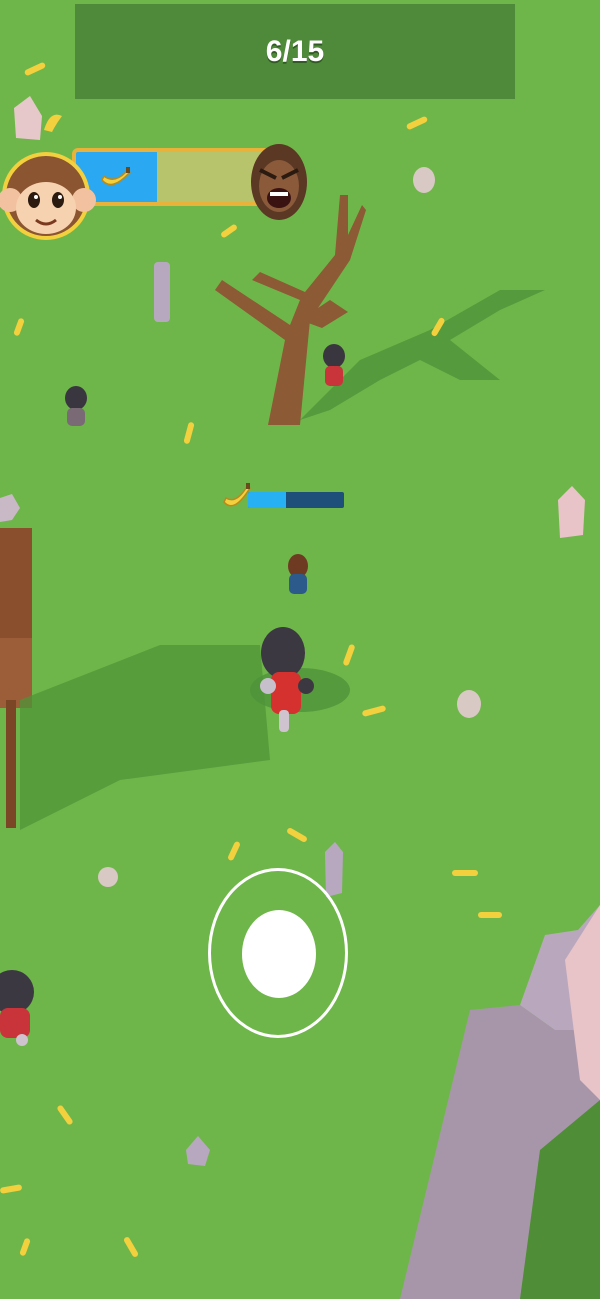 The image size is (600, 1299). What do you see at coordinates (160, 170) in the screenshot?
I see `race-progress-hud` at bounding box center [160, 170].